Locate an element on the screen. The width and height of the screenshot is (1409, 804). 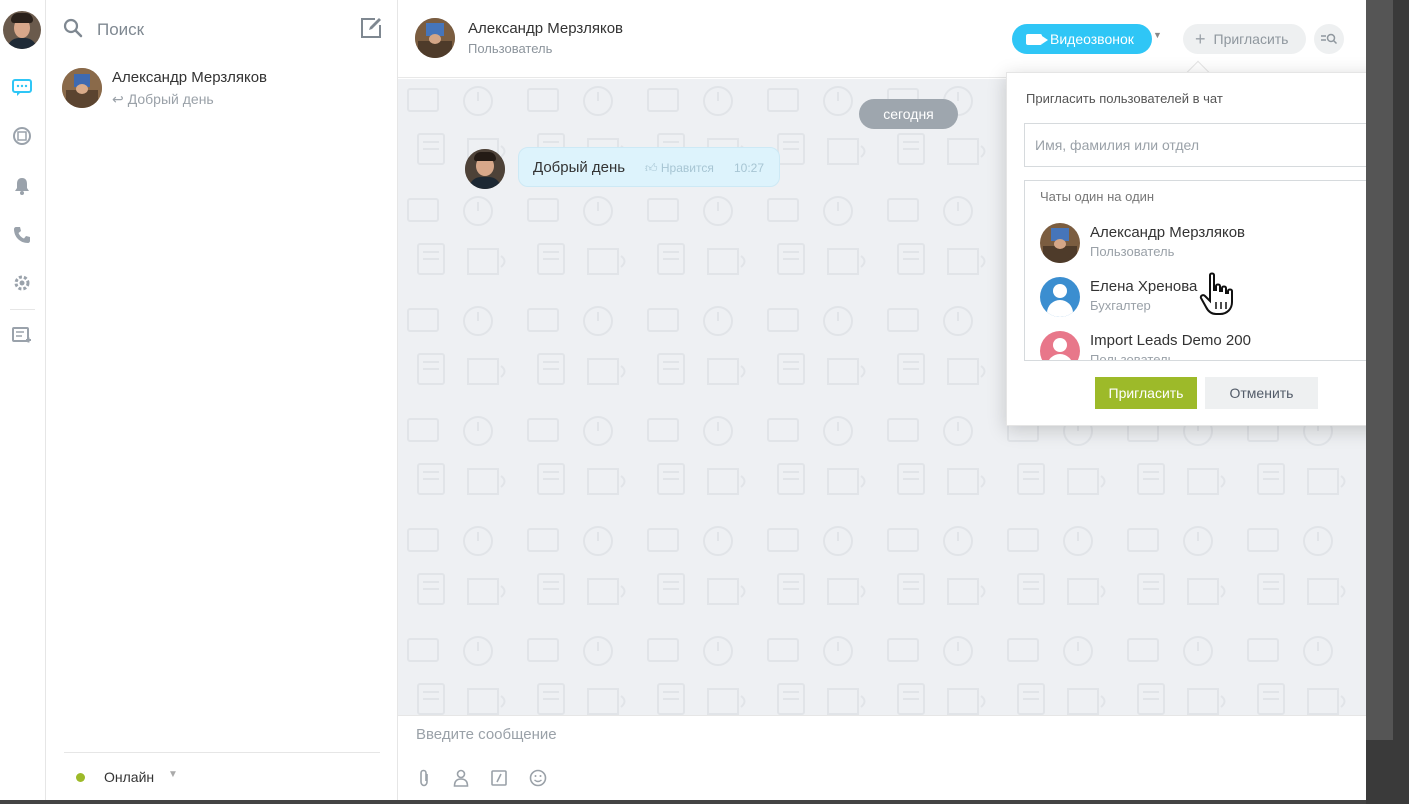
invite-button: + Пригласить is located at coordinates (1244, 39).